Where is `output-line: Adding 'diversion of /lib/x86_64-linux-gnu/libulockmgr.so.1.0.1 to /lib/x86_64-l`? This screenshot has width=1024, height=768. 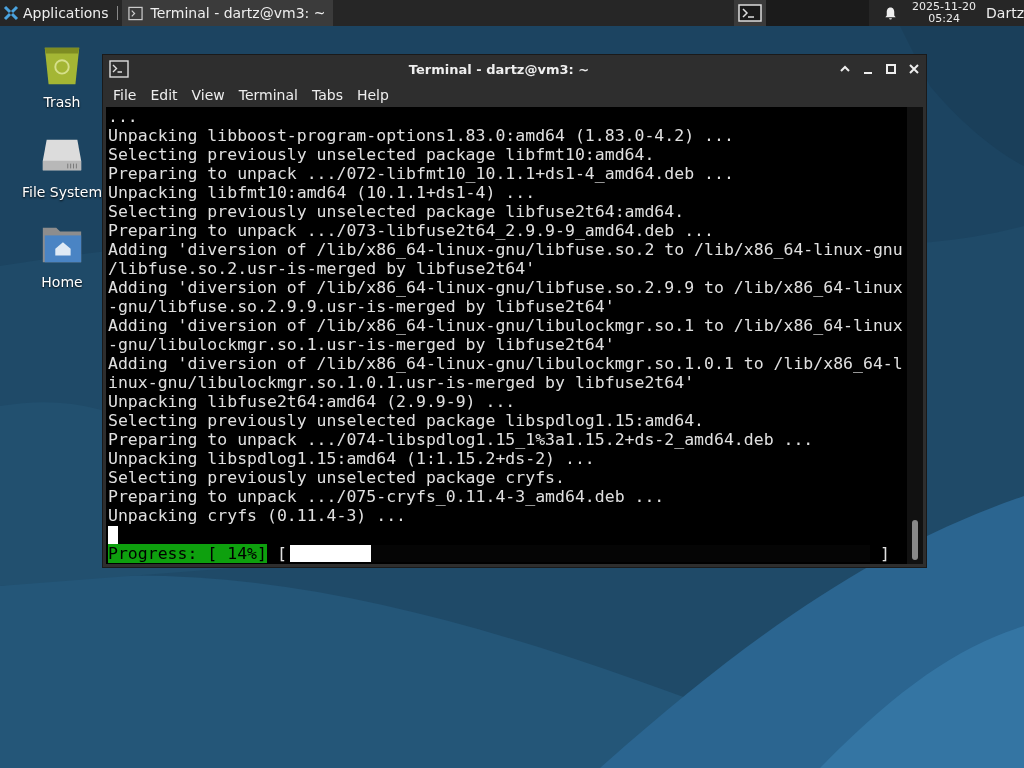 output-line: Adding 'diversion of /lib/x86_64-linux-gnu/libulockmgr.so.1.0.1 to /lib/x86_64-l is located at coordinates (506, 363).